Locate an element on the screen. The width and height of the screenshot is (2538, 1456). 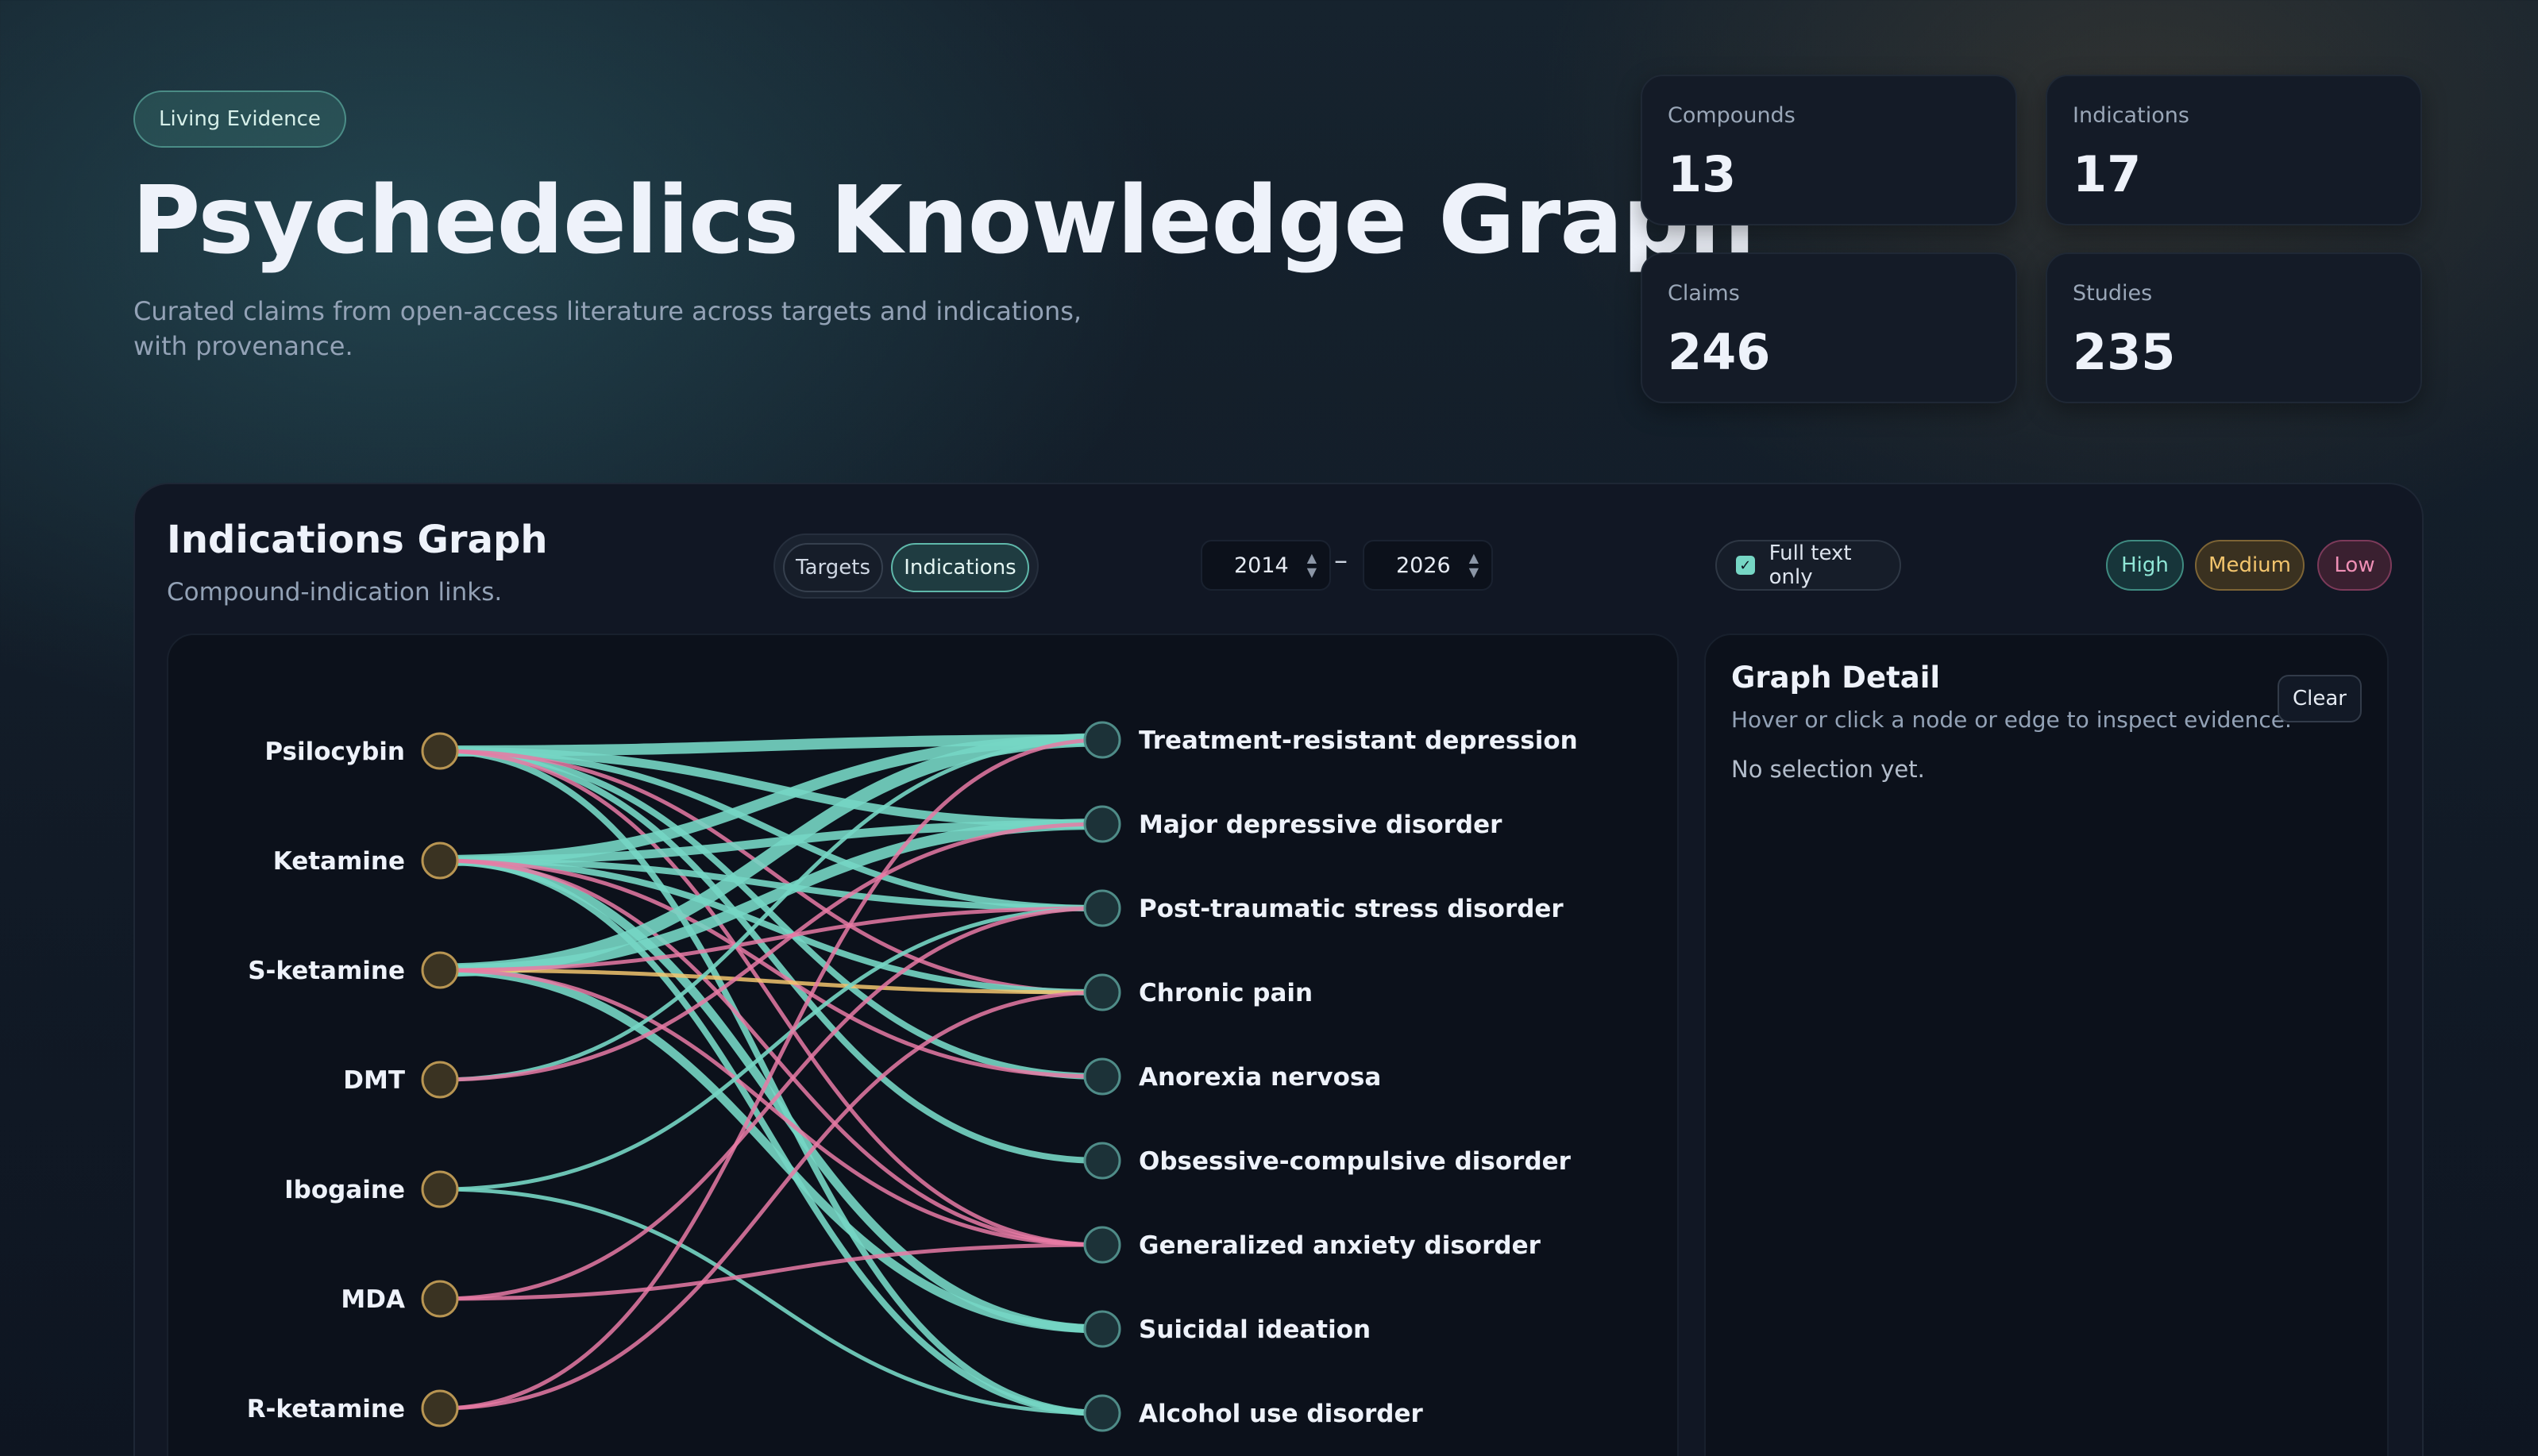
year-to-input: 2026 ▲ ▼ is located at coordinates (1428, 565).